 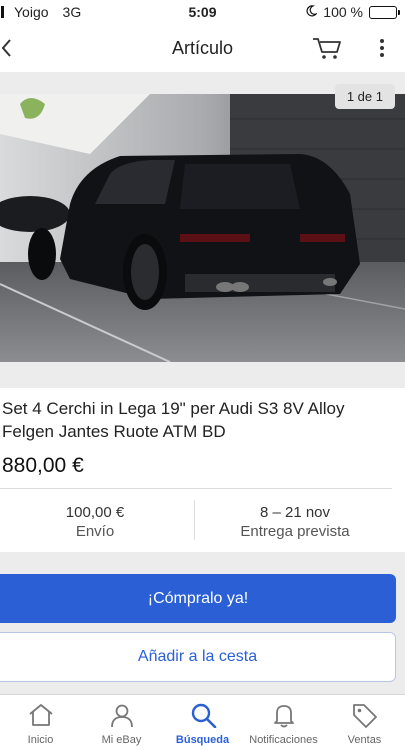 What do you see at coordinates (382, 48) in the screenshot?
I see `more-vertical-icon` at bounding box center [382, 48].